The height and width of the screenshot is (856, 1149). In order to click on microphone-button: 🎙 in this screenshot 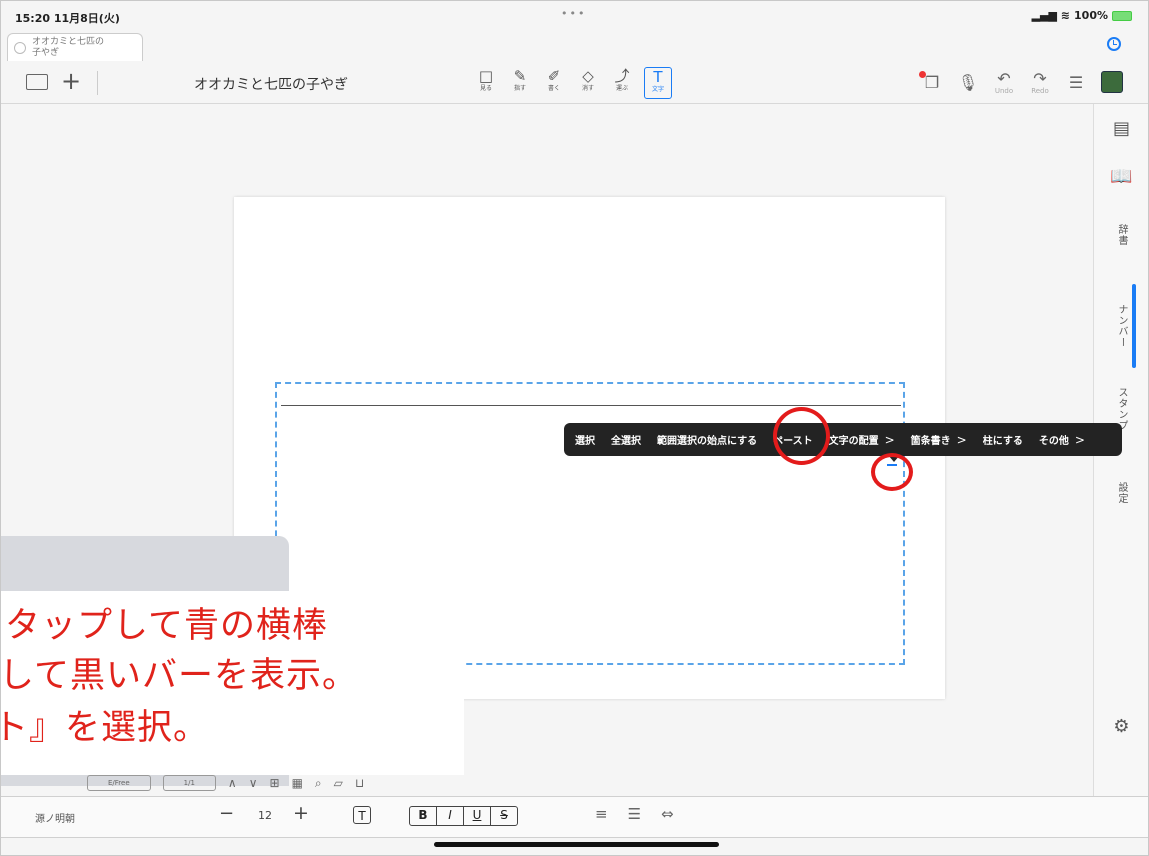, I will do `click(968, 82)`.